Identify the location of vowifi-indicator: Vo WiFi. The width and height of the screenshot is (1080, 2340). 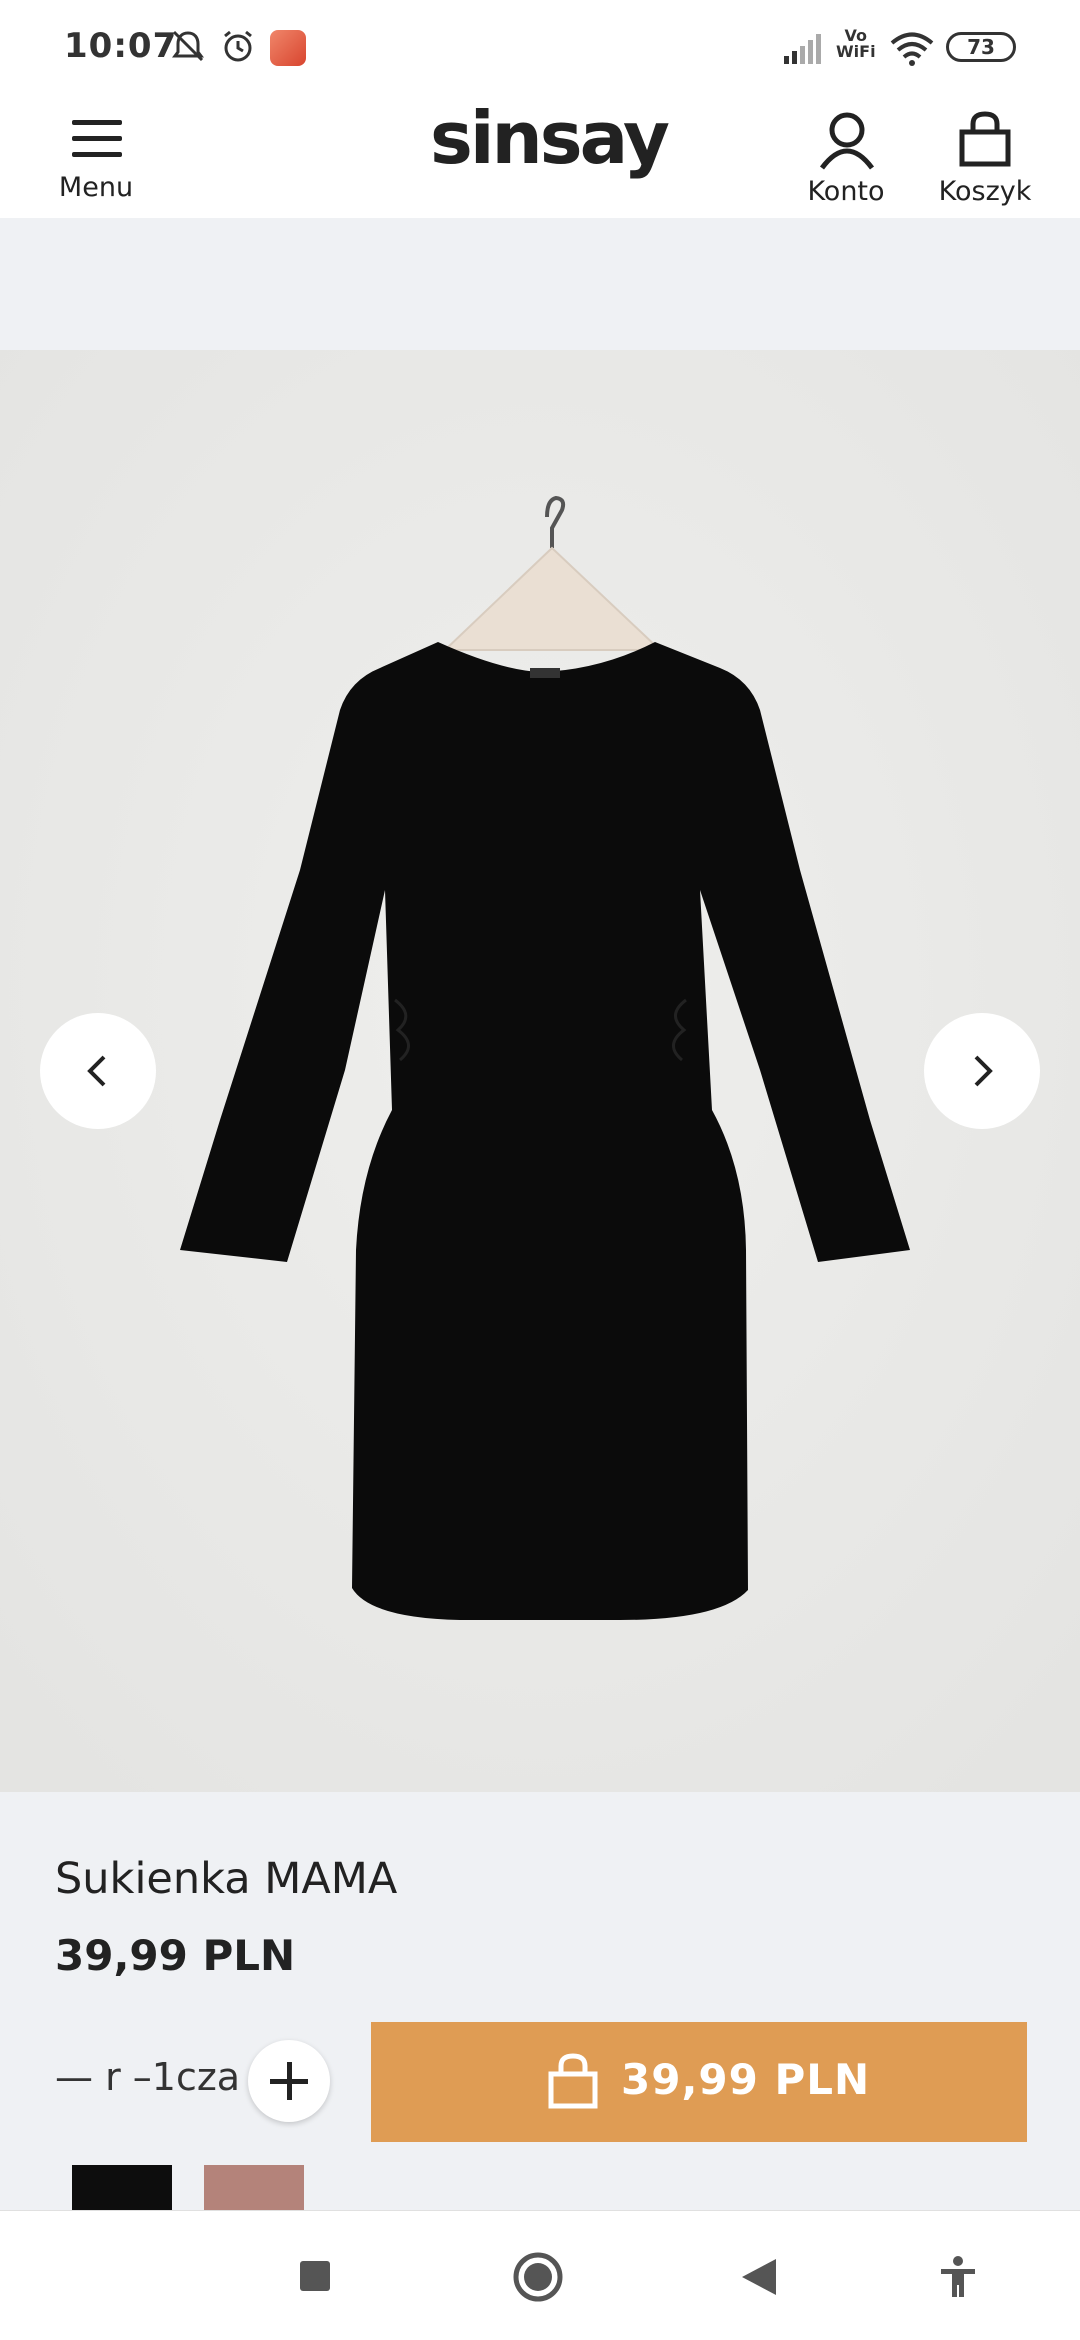
(856, 43).